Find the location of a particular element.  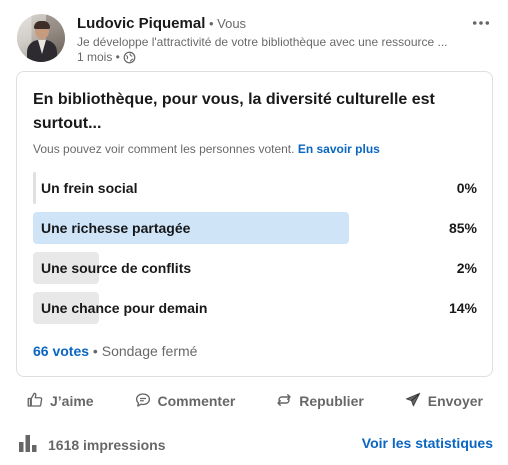

repost-label: Republier is located at coordinates (331, 401).